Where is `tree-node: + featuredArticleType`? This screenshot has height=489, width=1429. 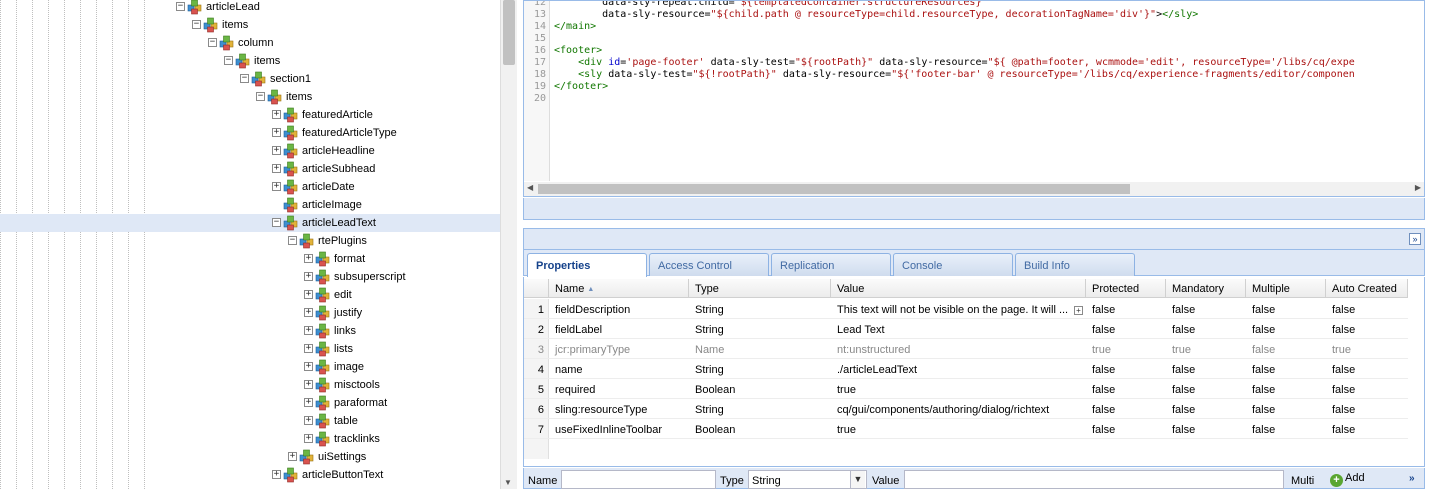 tree-node: + featuredArticleType is located at coordinates (250, 133).